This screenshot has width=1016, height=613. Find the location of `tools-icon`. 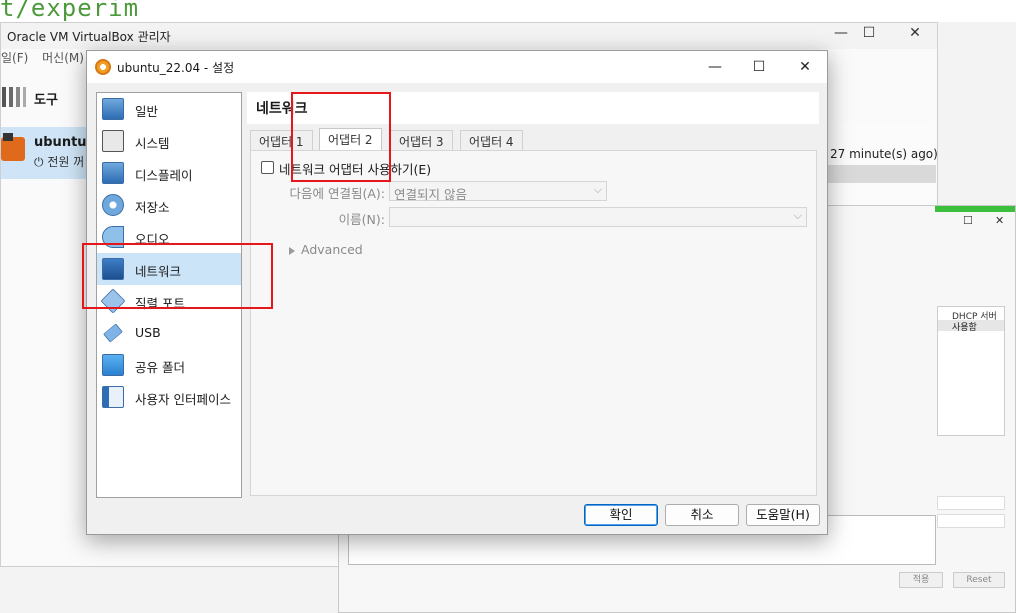

tools-icon is located at coordinates (14, 97).